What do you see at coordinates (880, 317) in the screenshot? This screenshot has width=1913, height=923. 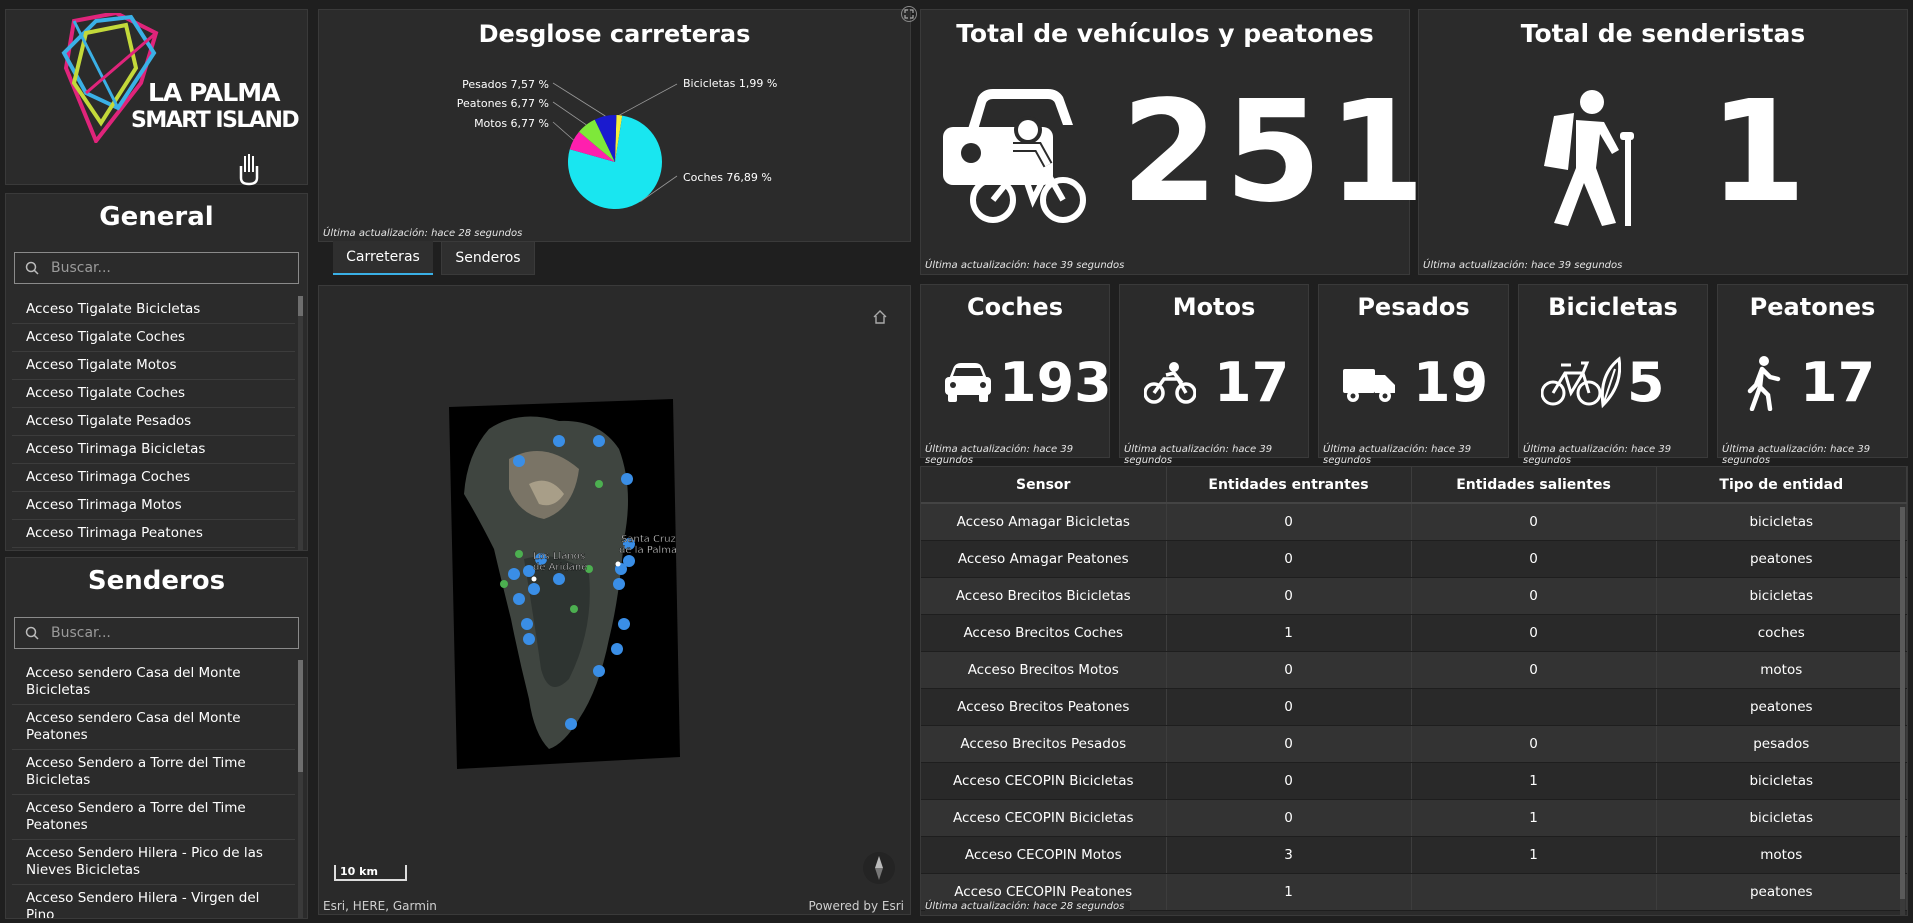 I see `home-icon` at bounding box center [880, 317].